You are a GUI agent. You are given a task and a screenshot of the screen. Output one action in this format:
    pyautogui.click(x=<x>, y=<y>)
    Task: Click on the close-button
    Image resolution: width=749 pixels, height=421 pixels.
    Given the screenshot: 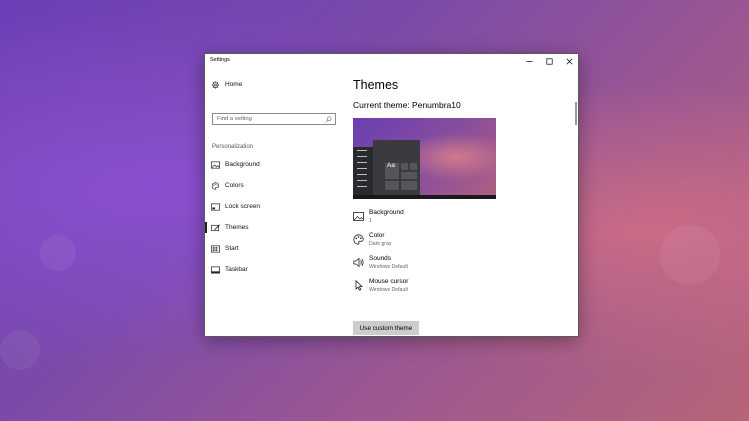 What is the action you would take?
    pyautogui.click(x=569, y=61)
    